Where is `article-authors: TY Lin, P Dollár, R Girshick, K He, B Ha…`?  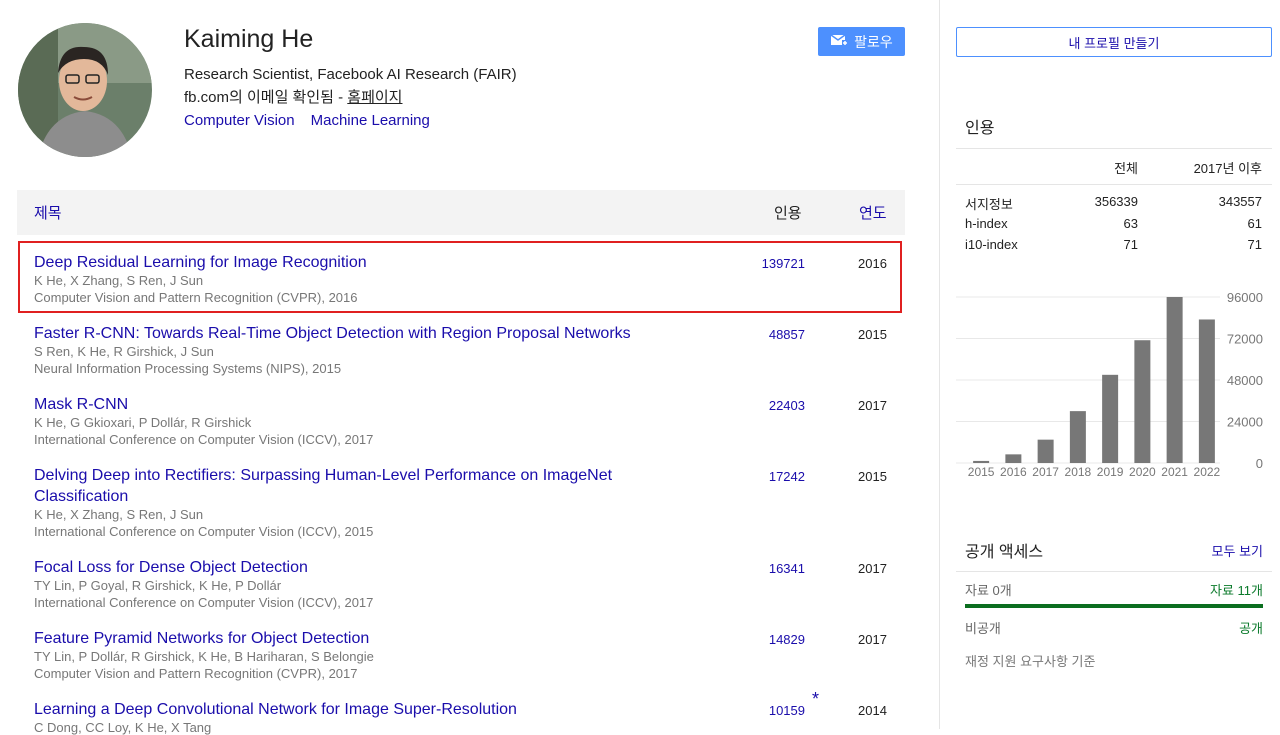
article-authors: TY Lin, P Dollár, R Girshick, K He, B Ha… is located at coordinates (204, 656).